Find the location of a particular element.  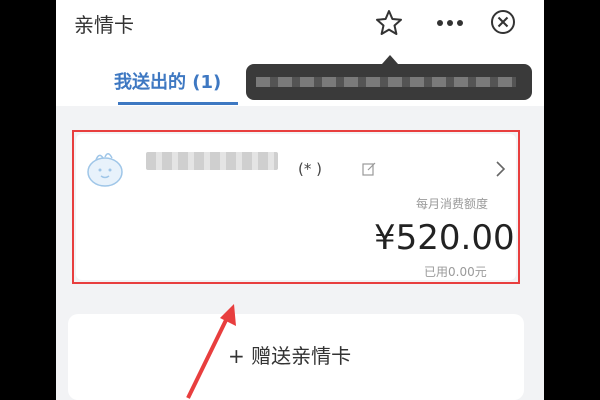

close-icon is located at coordinates (503, 22).